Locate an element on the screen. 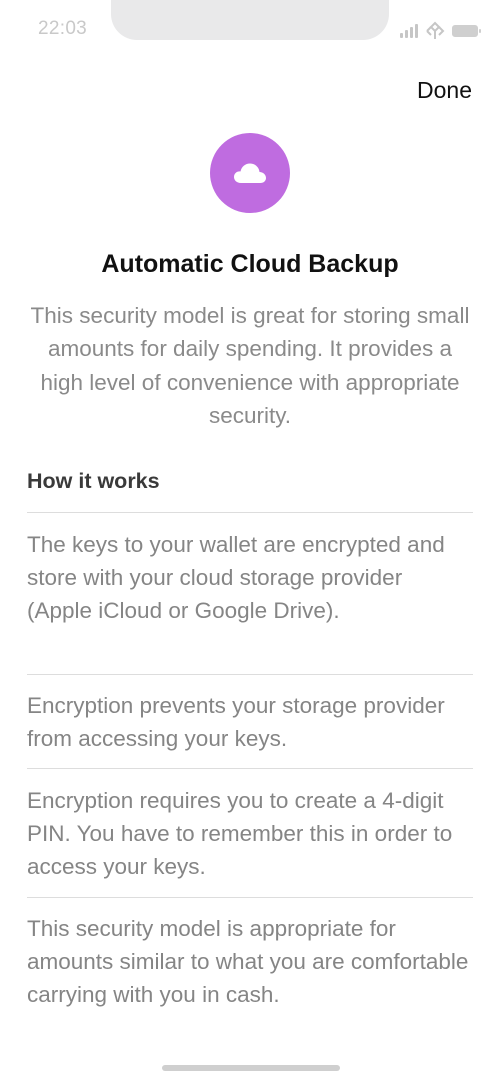 The height and width of the screenshot is (1083, 500). signal-icon is located at coordinates (409, 31).